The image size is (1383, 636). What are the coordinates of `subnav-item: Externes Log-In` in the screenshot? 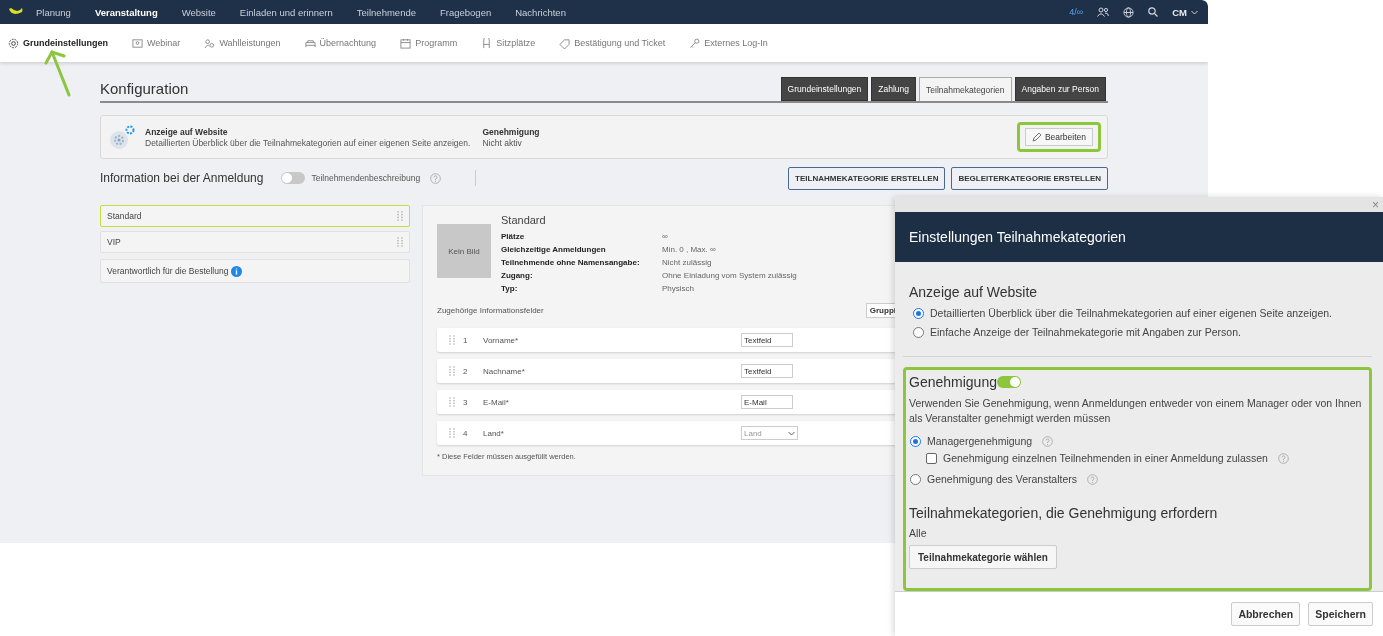 It's located at (728, 43).